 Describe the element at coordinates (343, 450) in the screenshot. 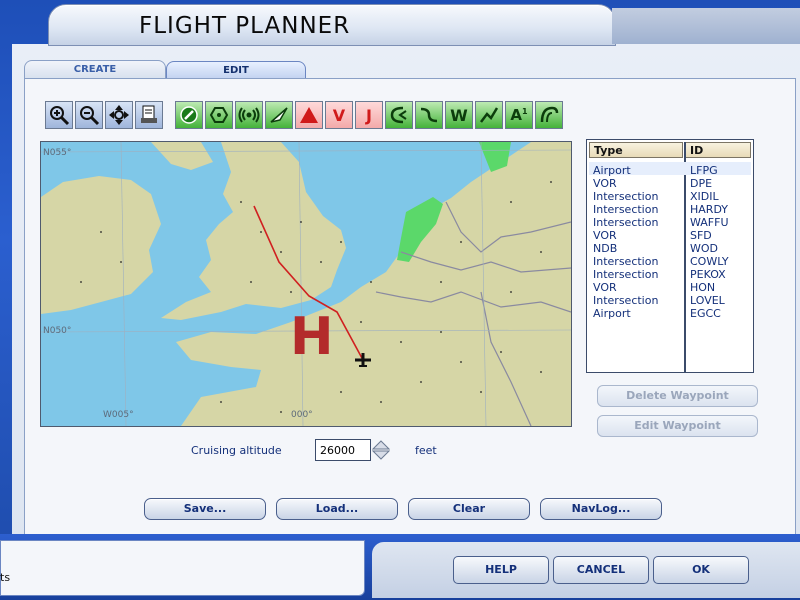

I see `cruising-altitude-input` at that location.